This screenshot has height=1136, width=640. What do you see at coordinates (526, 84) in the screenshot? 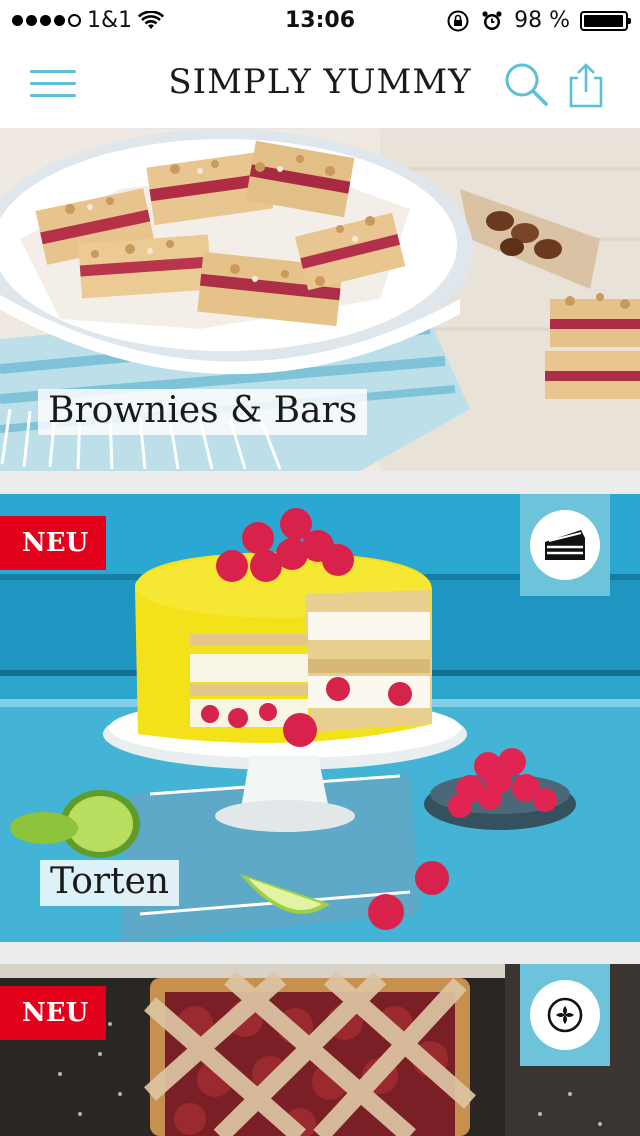
I see `search-icon` at bounding box center [526, 84].